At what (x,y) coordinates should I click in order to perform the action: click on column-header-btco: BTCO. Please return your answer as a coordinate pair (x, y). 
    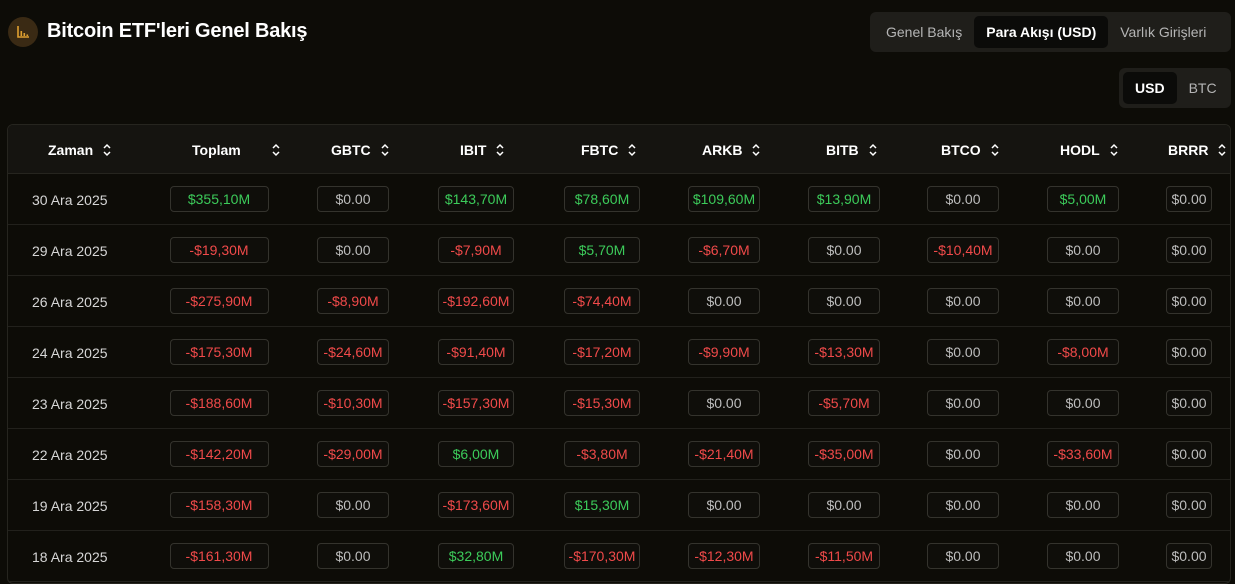
    Looking at the image, I should click on (970, 149).